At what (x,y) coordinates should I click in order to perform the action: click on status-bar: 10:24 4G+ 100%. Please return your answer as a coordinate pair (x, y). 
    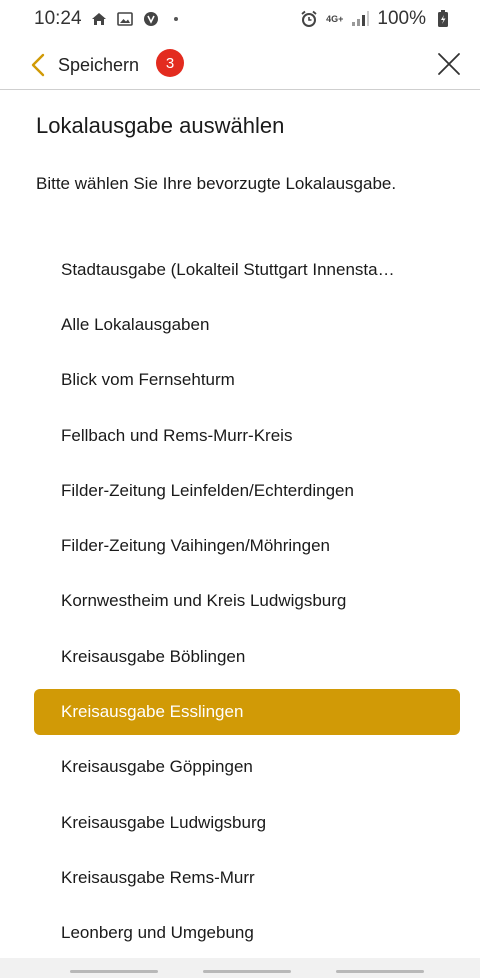
    Looking at the image, I should click on (240, 19).